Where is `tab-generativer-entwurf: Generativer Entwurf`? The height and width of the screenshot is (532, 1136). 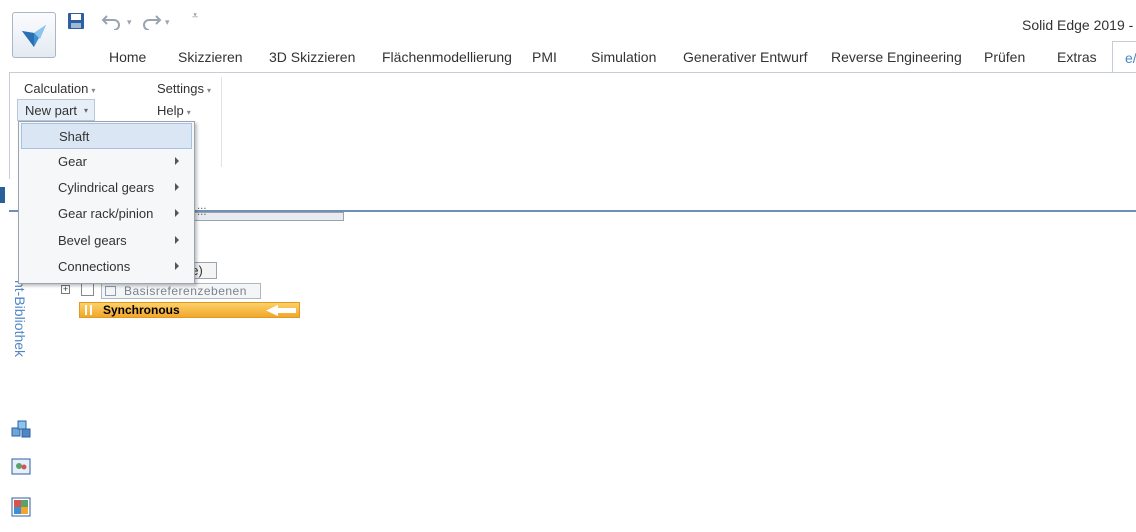 tab-generativer-entwurf: Generativer Entwurf is located at coordinates (745, 57).